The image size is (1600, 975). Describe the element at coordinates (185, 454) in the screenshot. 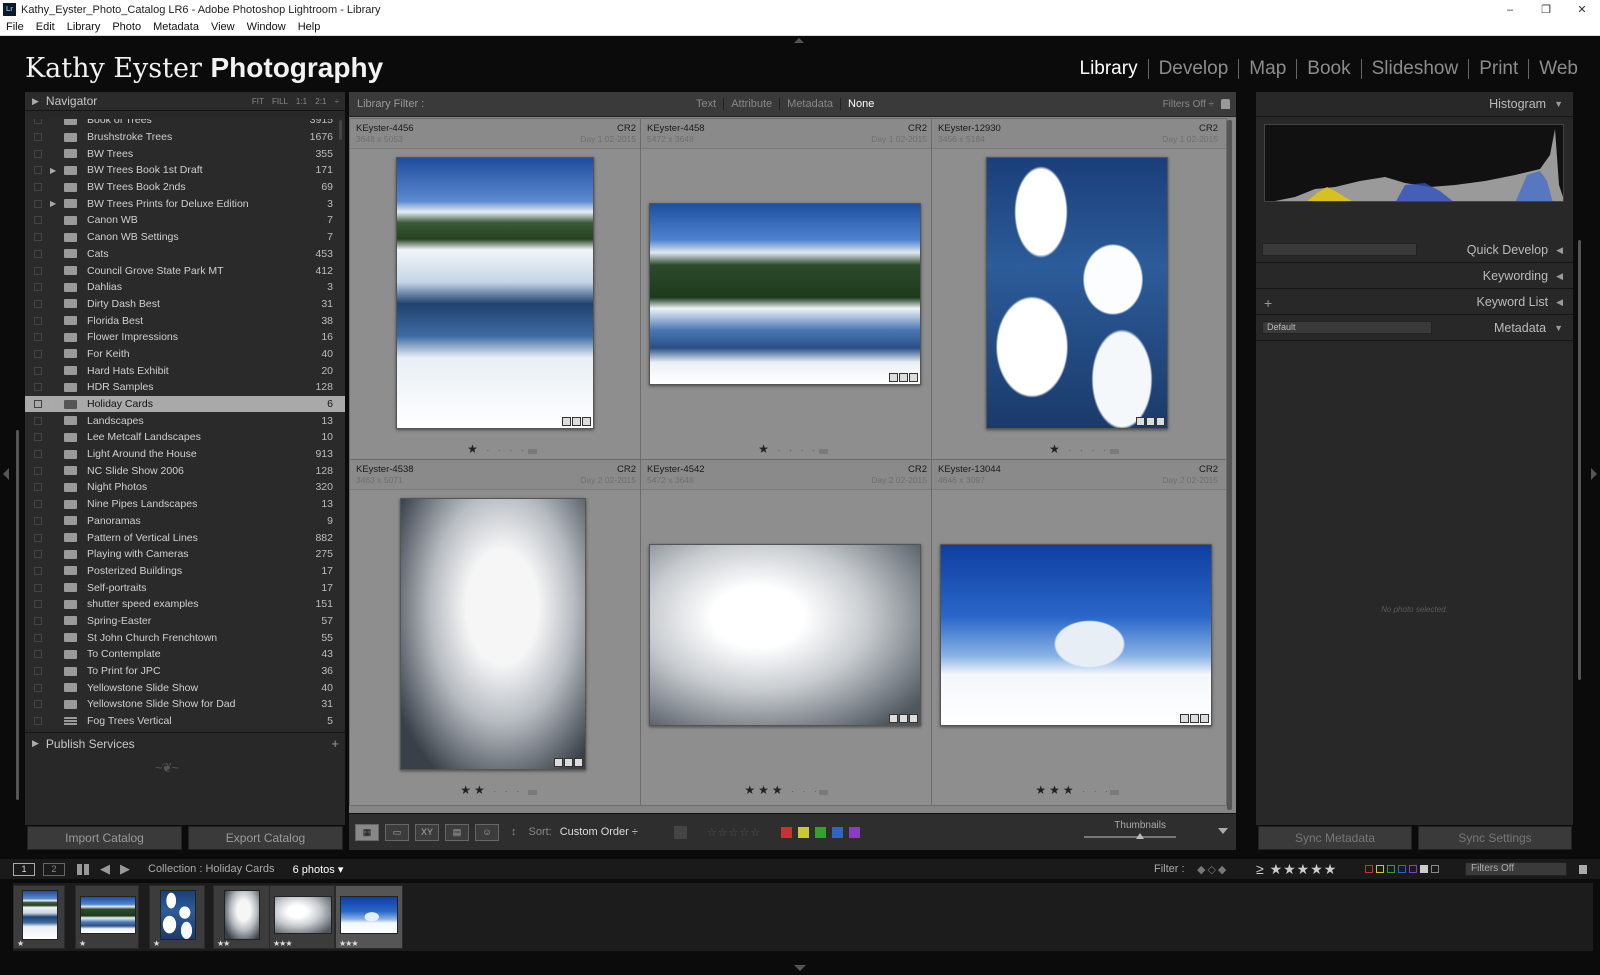

I see `collection-item: Light Around the House 913` at that location.